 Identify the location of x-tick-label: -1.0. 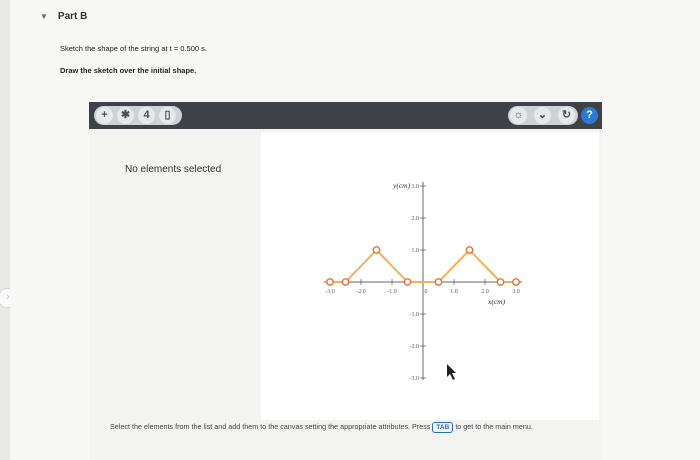
(392, 292).